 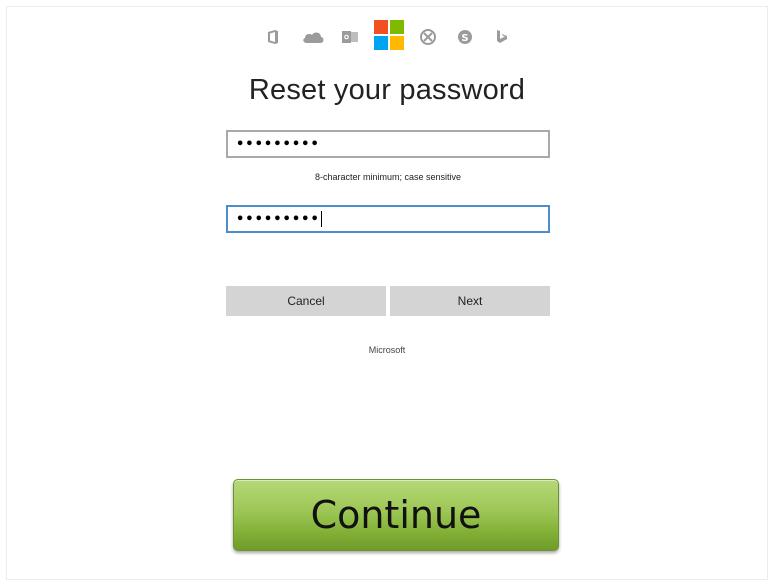 I want to click on xbox-icon, so click(x=428, y=37).